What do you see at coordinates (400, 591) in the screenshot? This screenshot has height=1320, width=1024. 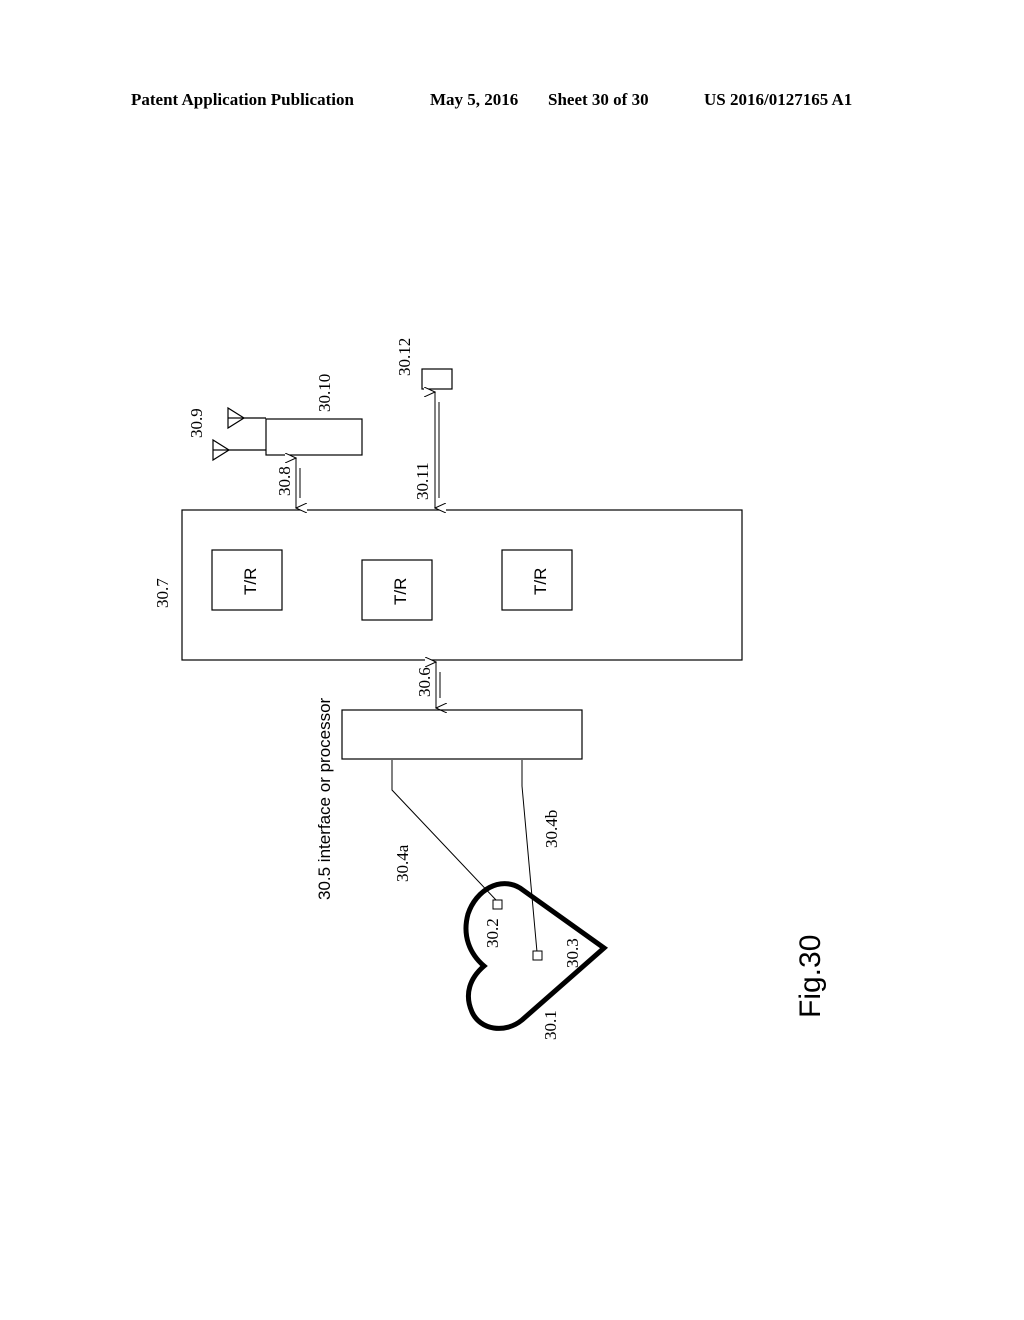 I see `transceiver-label-2: T/R` at bounding box center [400, 591].